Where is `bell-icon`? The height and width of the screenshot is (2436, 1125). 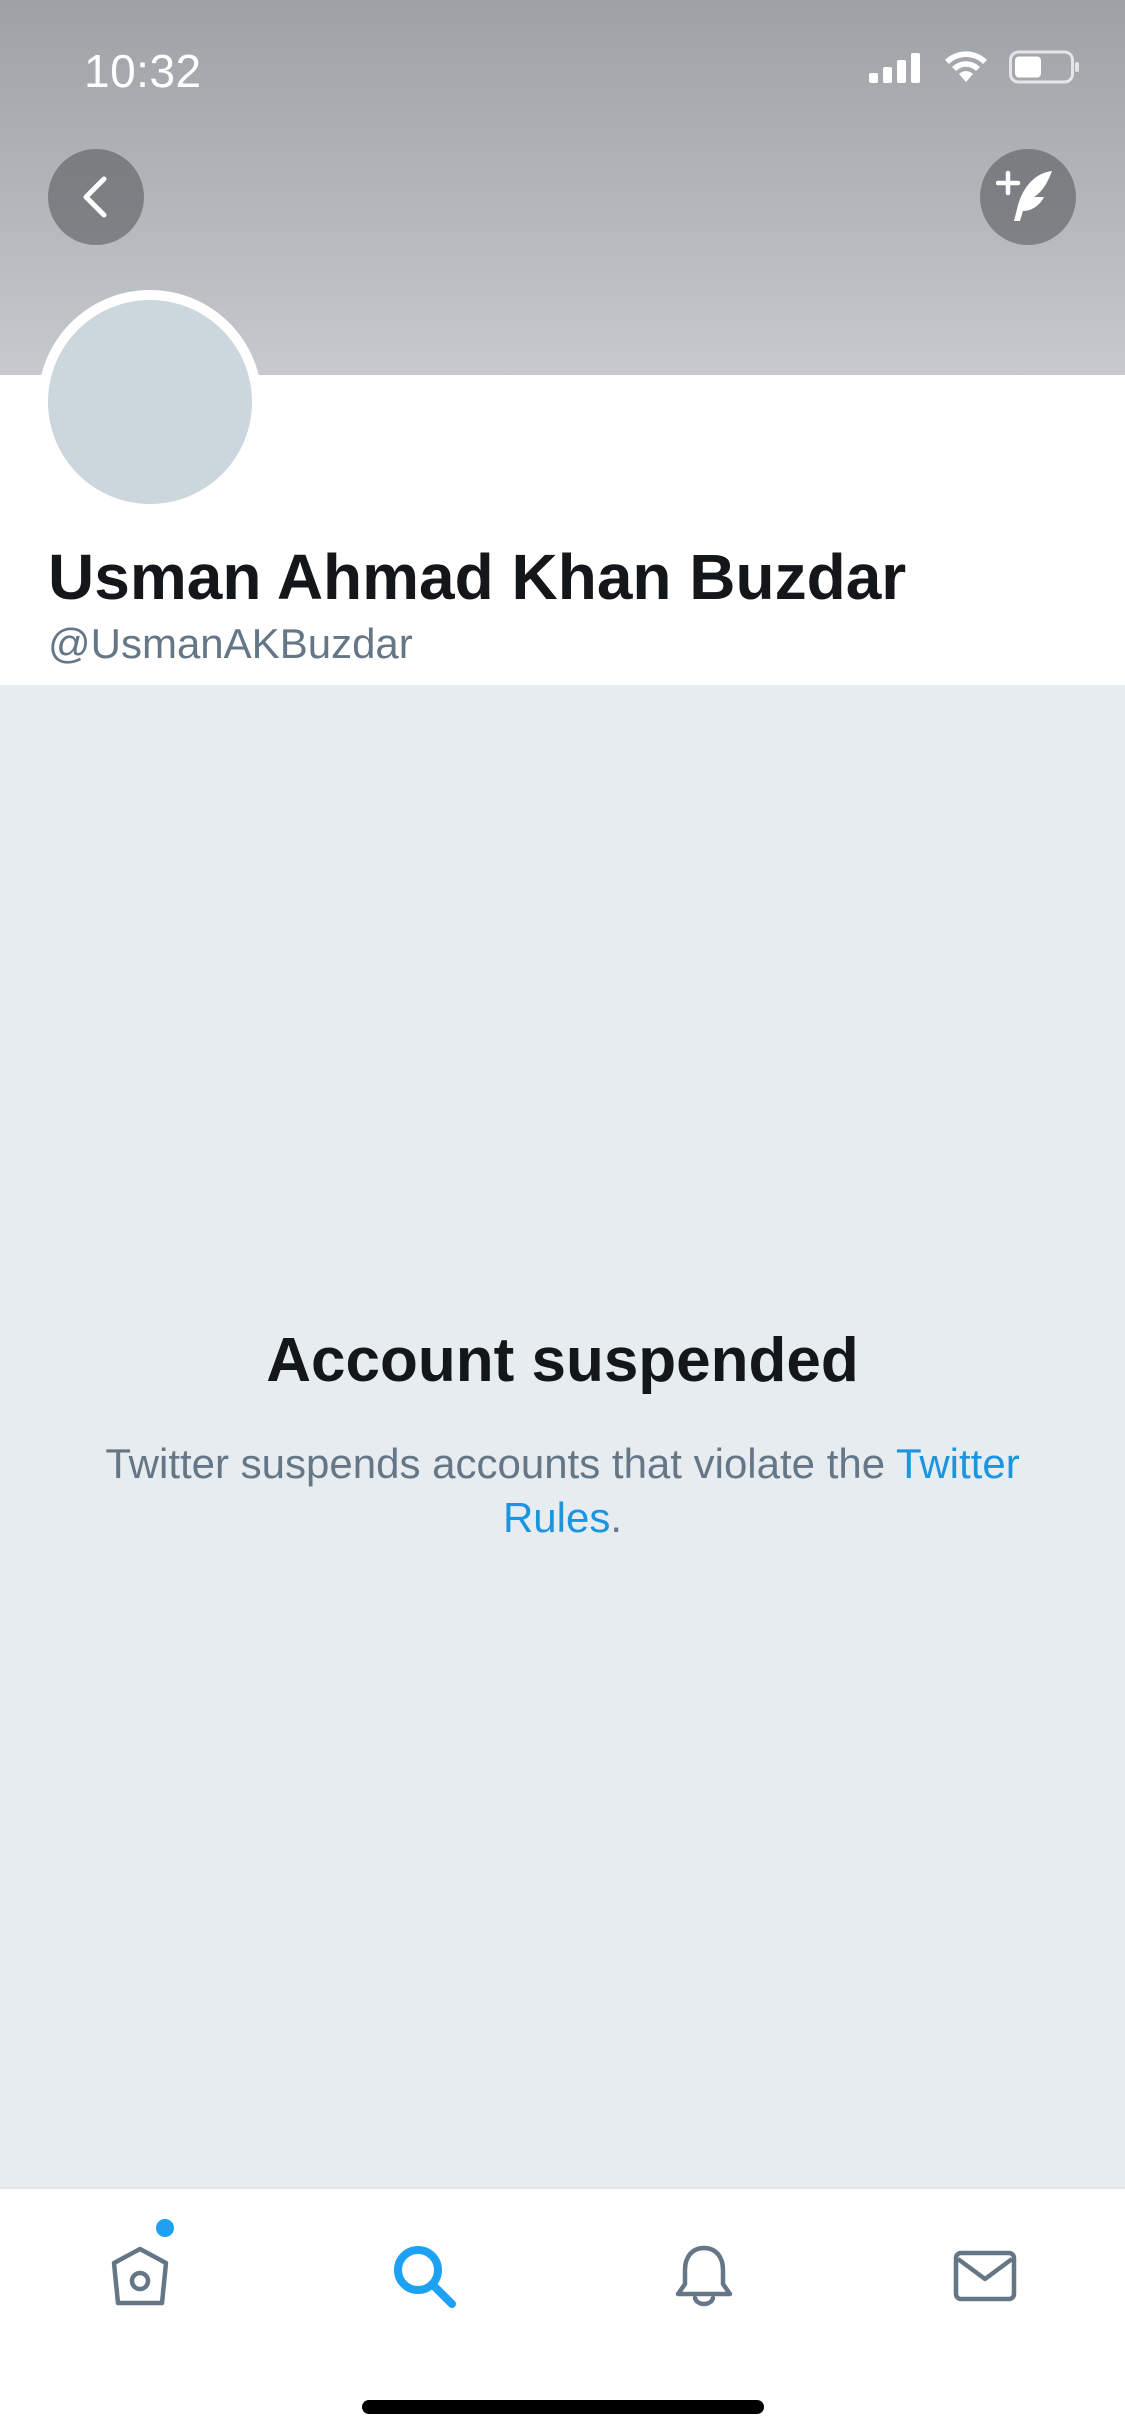 bell-icon is located at coordinates (704, 2276).